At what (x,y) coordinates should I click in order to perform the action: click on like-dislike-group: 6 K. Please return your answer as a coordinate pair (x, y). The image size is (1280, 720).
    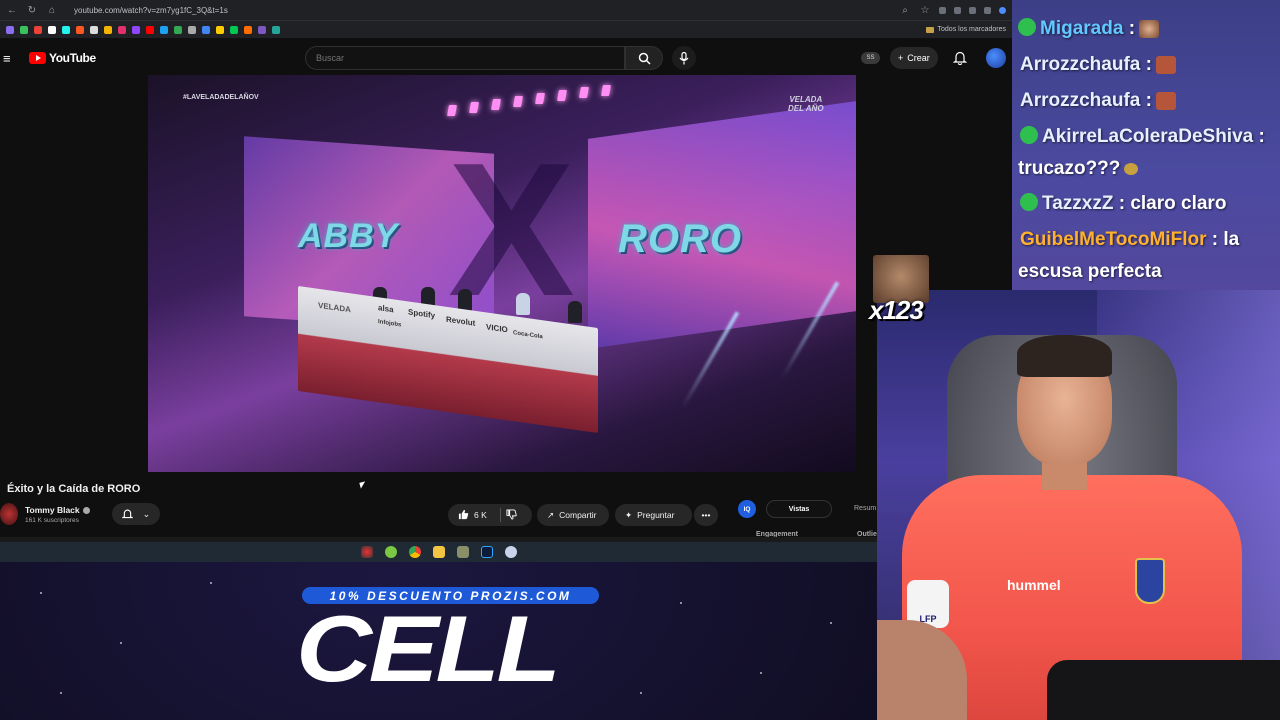
    Looking at the image, I should click on (490, 515).